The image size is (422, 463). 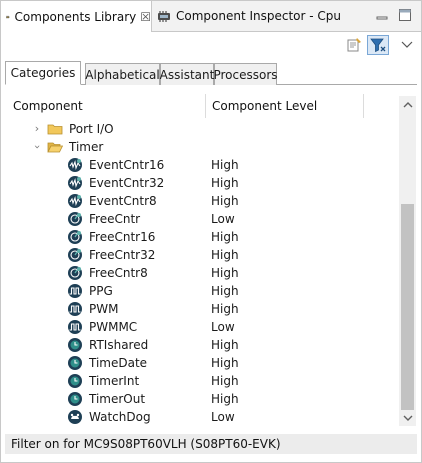 What do you see at coordinates (211, 45) in the screenshot?
I see `view-toolbar` at bounding box center [211, 45].